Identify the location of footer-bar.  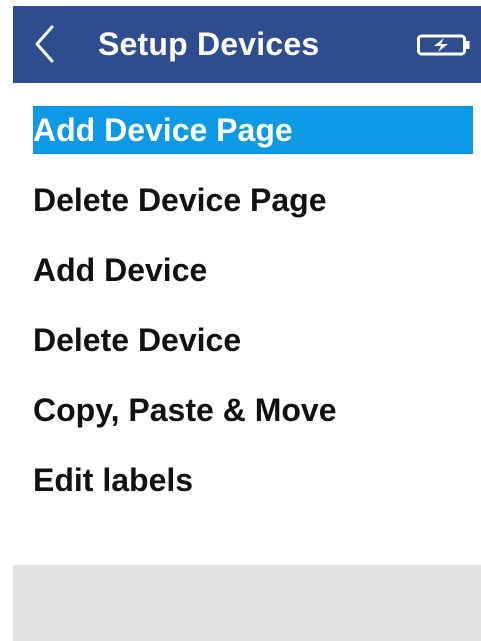
(247, 603).